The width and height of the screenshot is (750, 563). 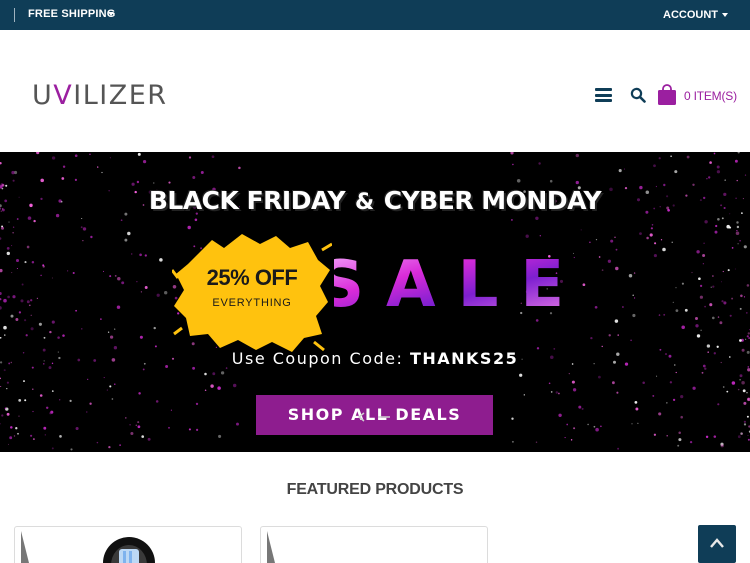 What do you see at coordinates (690, 15) in the screenshot?
I see `account-menu-button: ACCOUNT` at bounding box center [690, 15].